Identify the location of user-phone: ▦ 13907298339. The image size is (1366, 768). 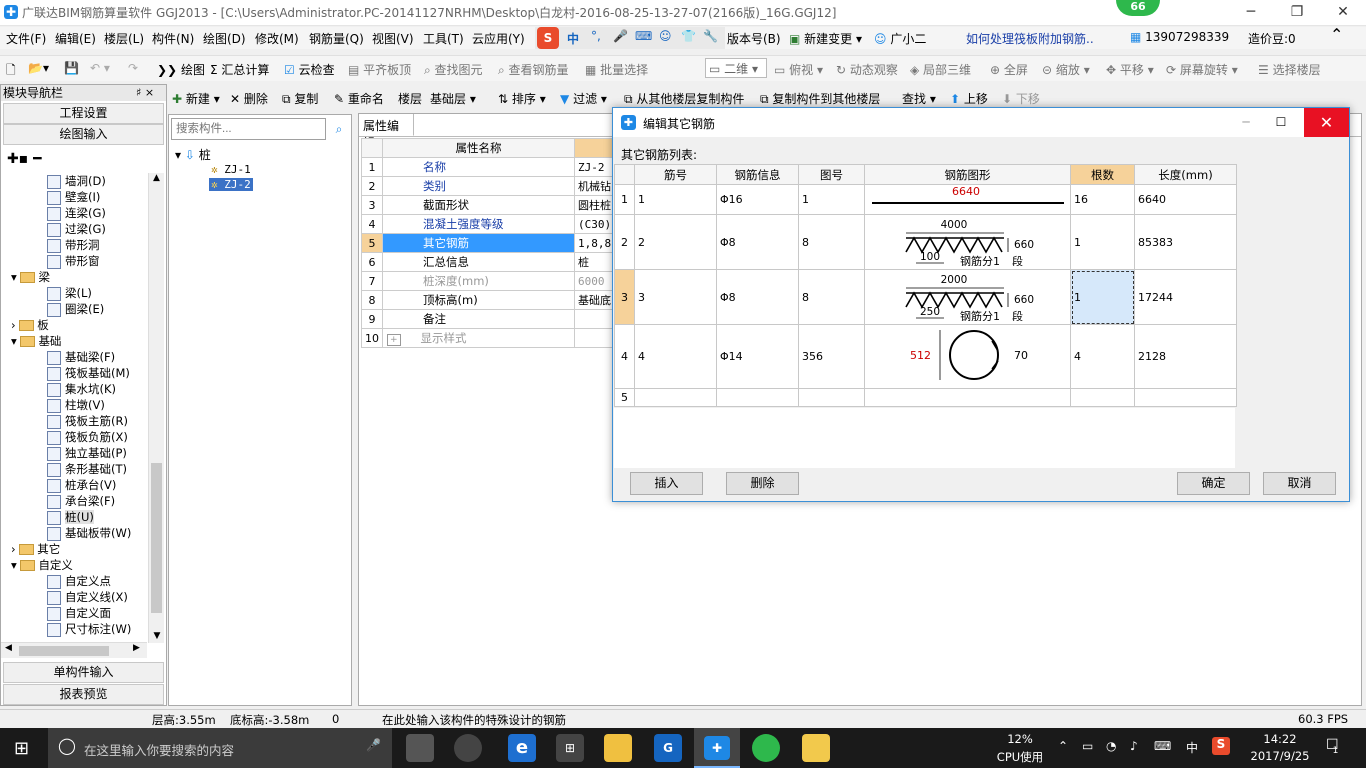
(1179, 37).